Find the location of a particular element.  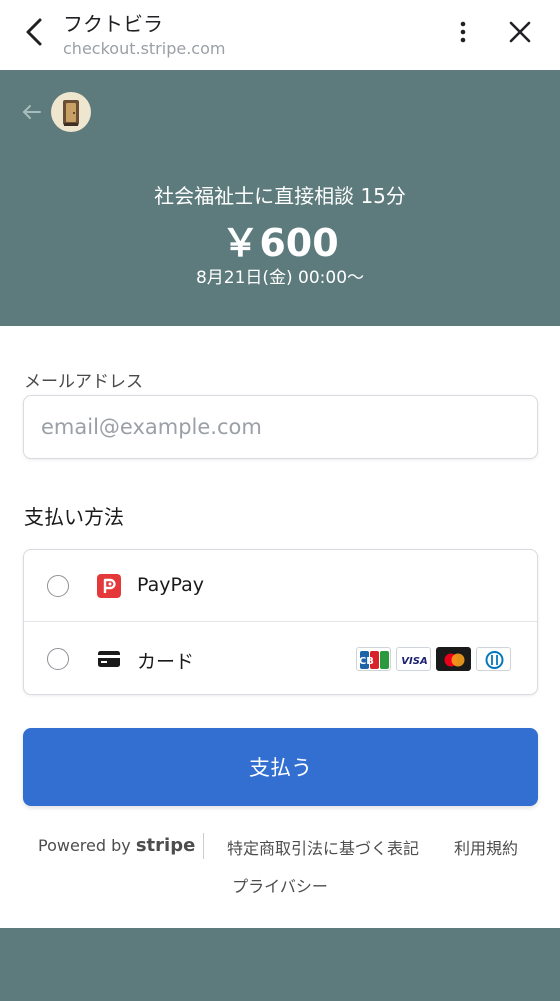

powered-by-stripe: Powered by stripe is located at coordinates (116, 845).